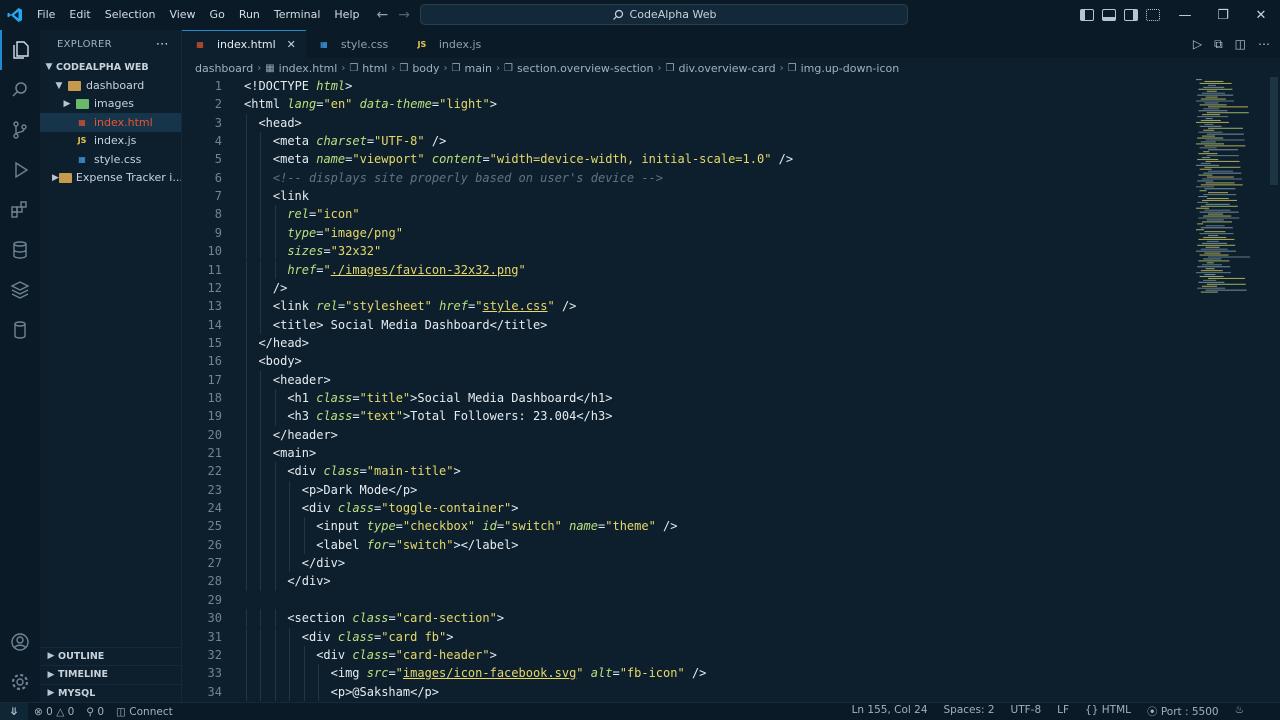 This screenshot has height=720, width=1280. What do you see at coordinates (1183, 711) in the screenshot?
I see `live-server-port: ⦿ Port : 5500` at bounding box center [1183, 711].